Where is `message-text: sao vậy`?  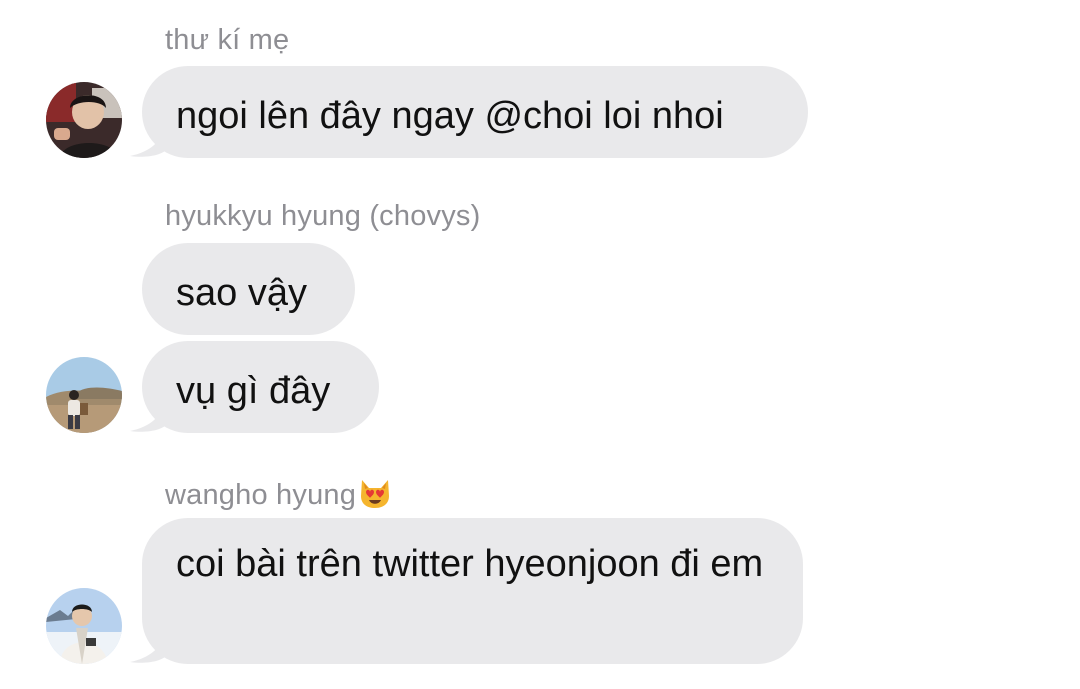
message-text: sao vậy is located at coordinates (241, 293).